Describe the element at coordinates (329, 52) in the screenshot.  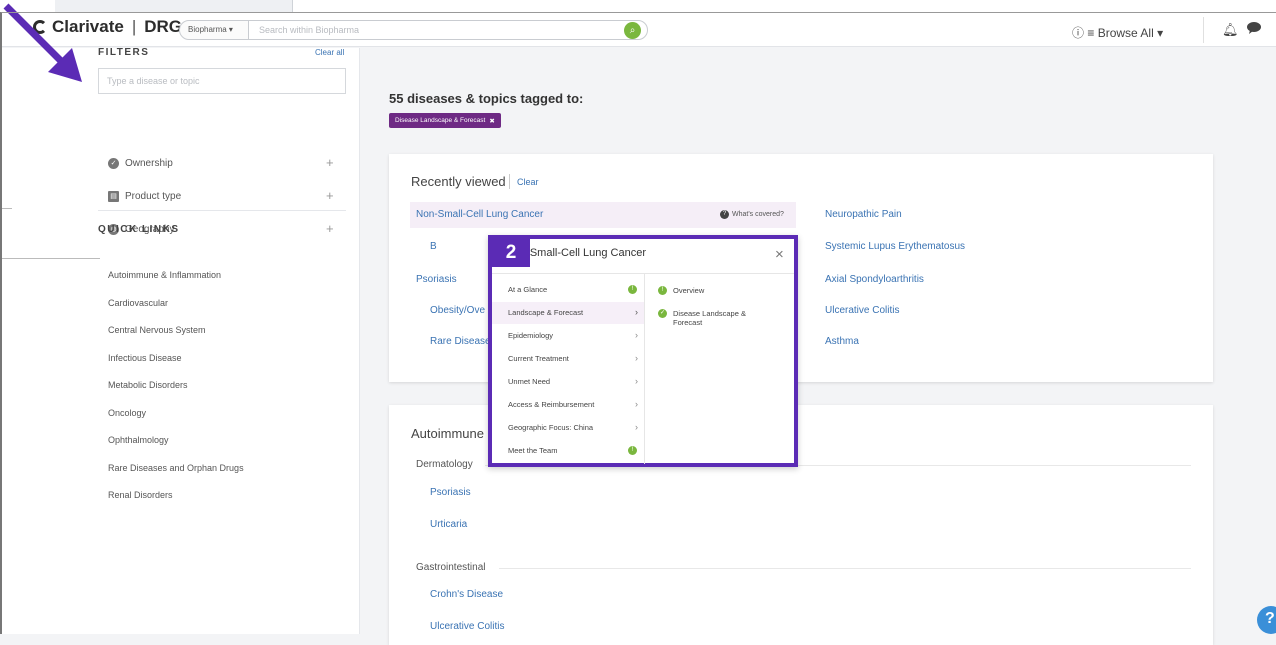
I see `clear-all-link: Clear all` at that location.